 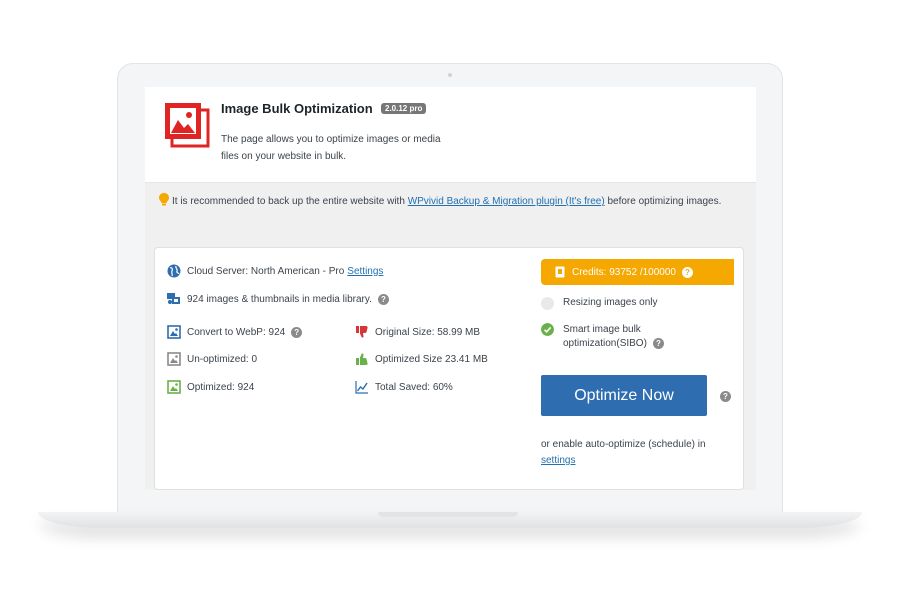 I want to click on auto-optimize-settings-link: settings, so click(x=558, y=460).